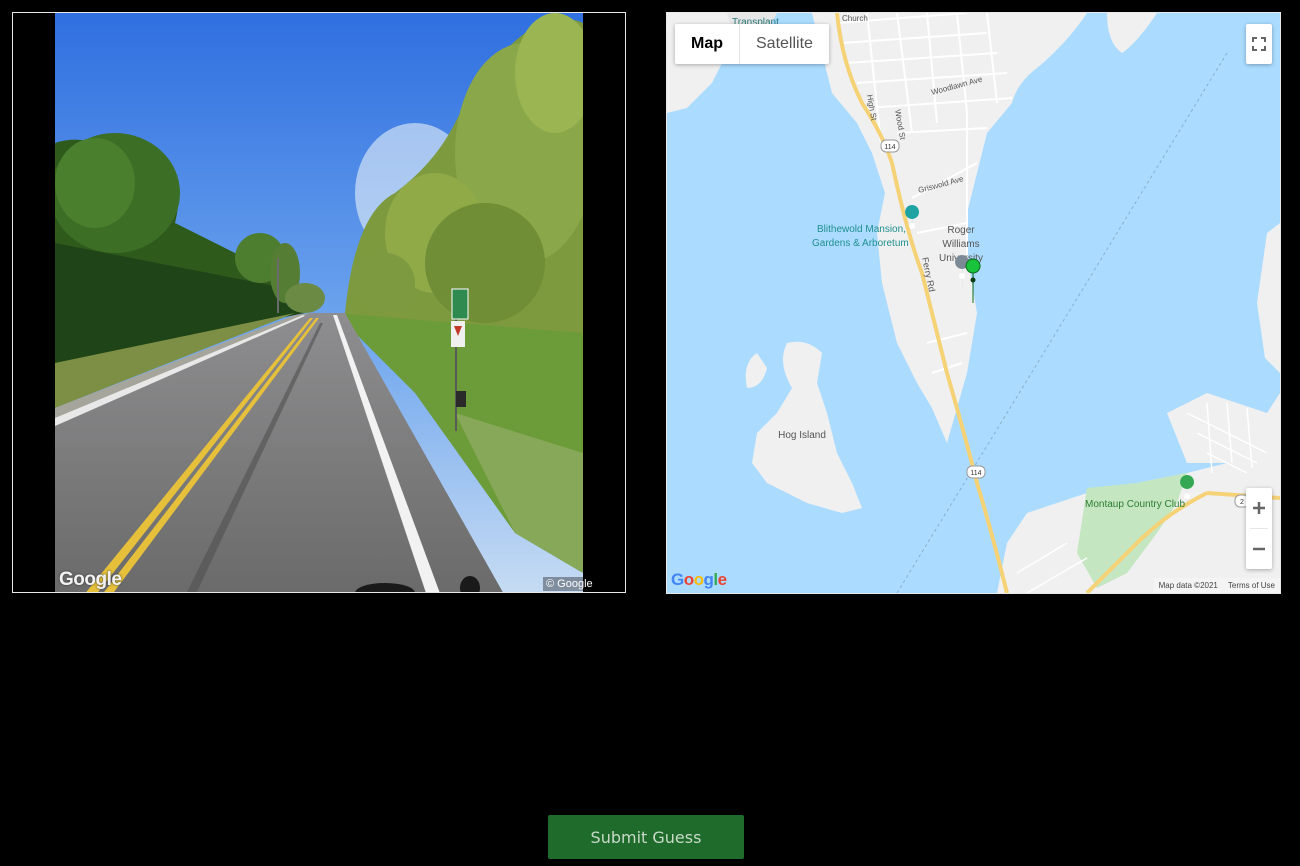 The height and width of the screenshot is (866, 1300). I want to click on fullscreen-button, so click(1259, 44).